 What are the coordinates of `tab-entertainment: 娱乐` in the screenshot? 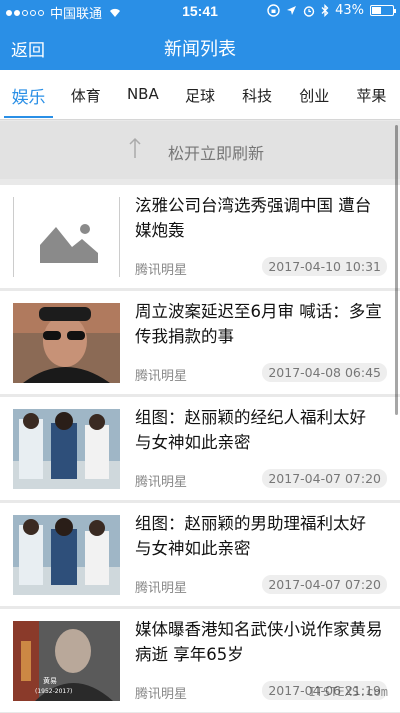 It's located at (28, 94).